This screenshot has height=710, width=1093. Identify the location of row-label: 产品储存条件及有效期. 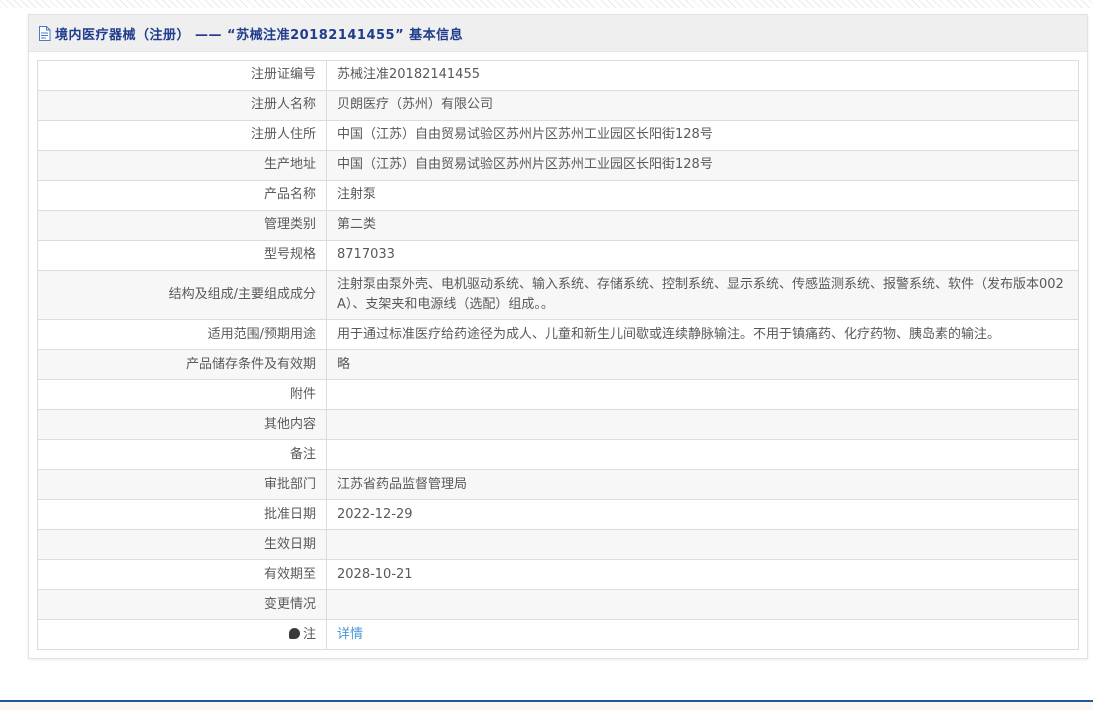
(182, 365).